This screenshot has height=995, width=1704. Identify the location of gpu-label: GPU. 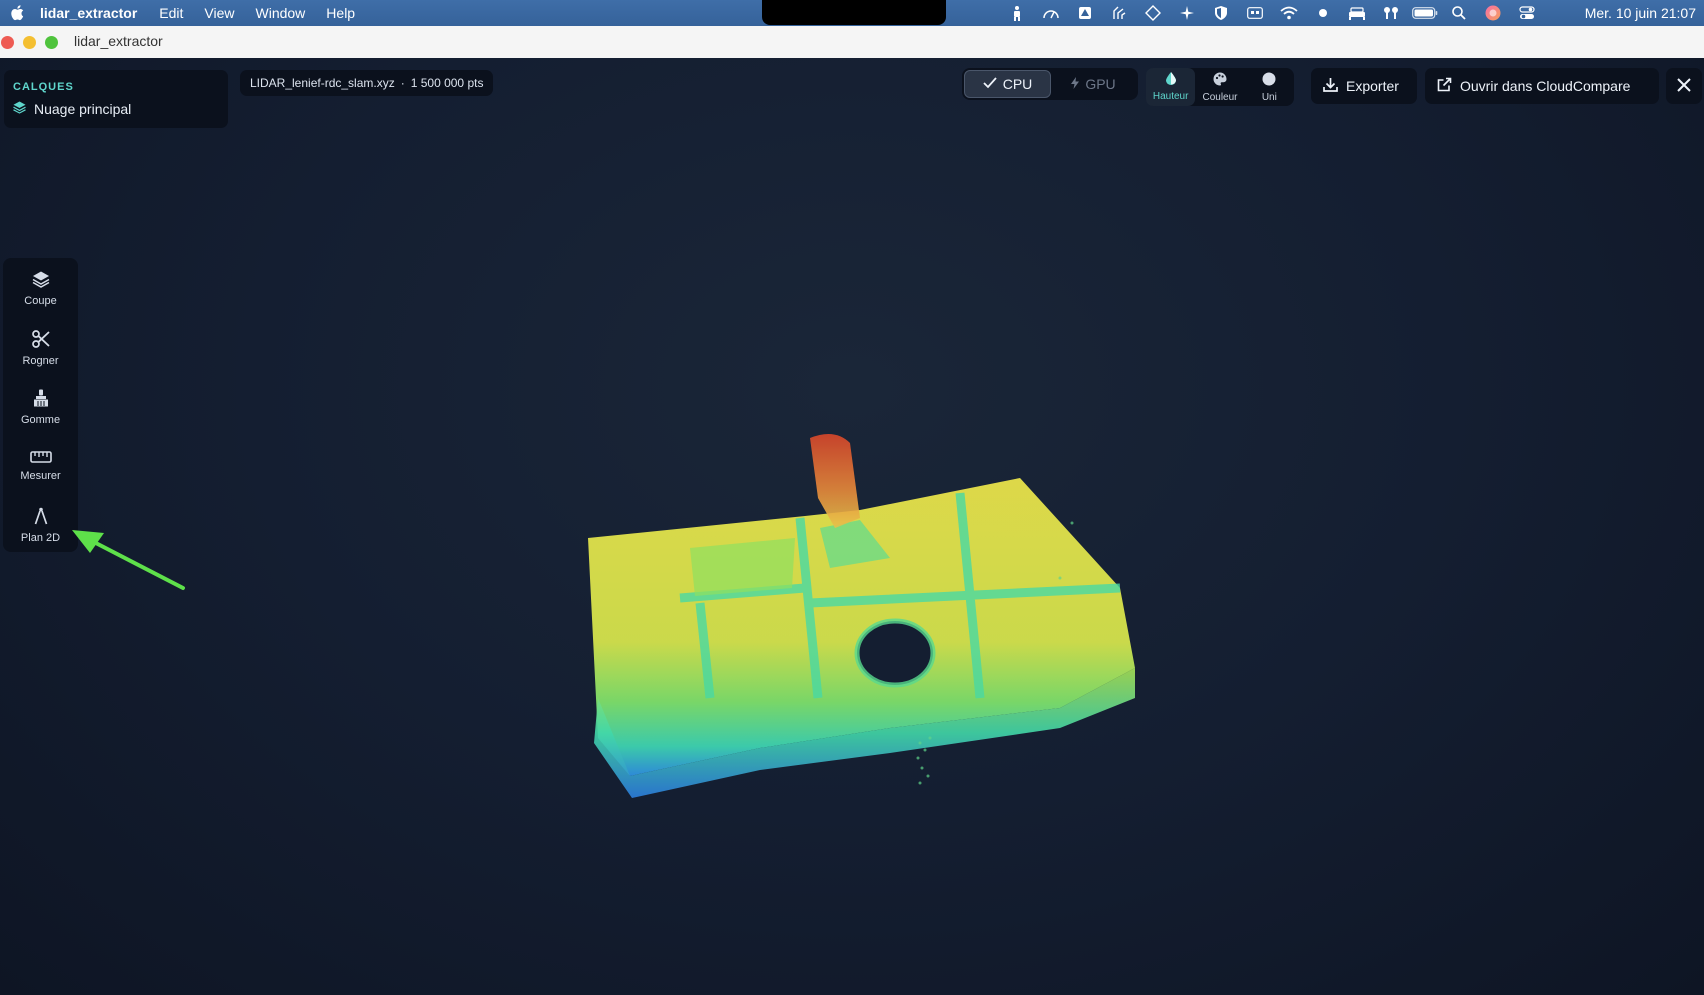
(1100, 84).